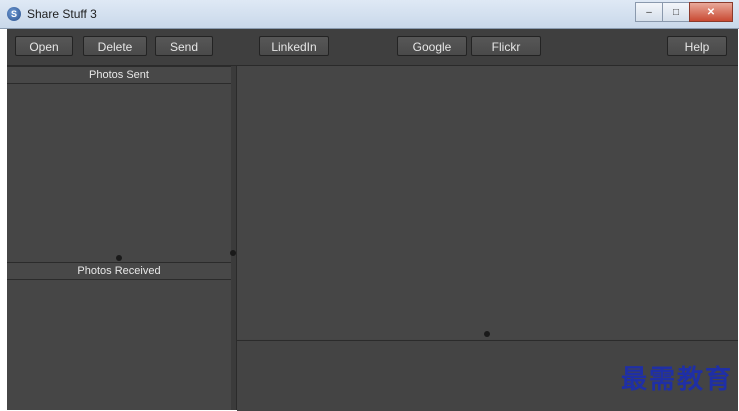  What do you see at coordinates (432, 46) in the screenshot?
I see `google-button: Google` at bounding box center [432, 46].